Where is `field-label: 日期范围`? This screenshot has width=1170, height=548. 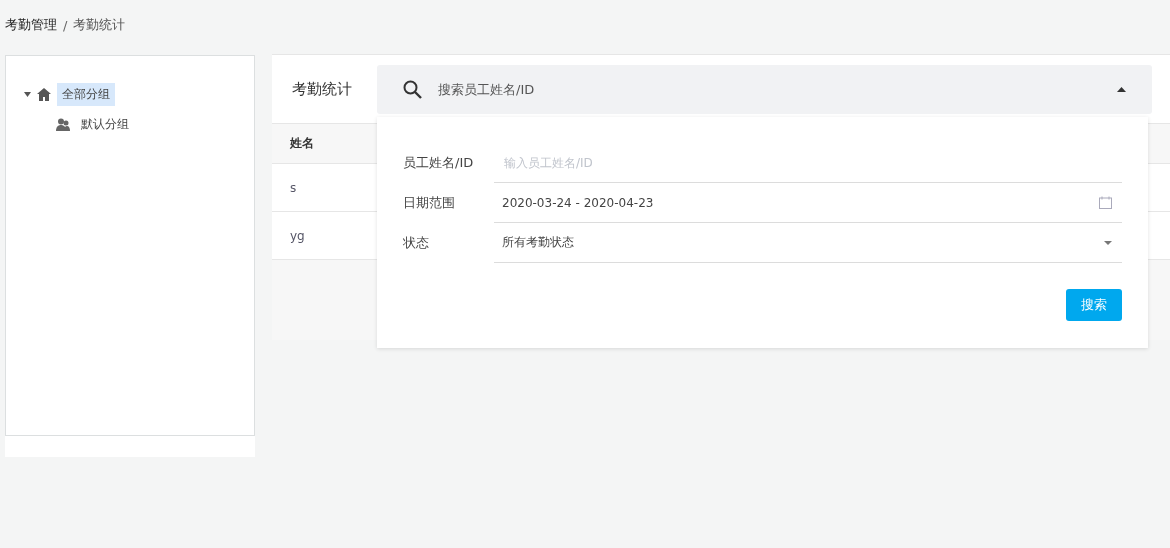
field-label: 日期范围 is located at coordinates (429, 203).